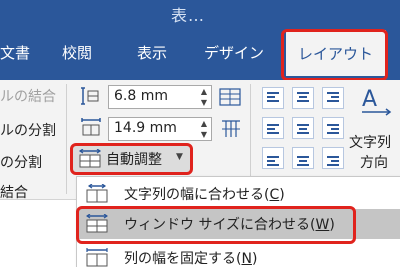 This screenshot has width=400, height=267. What do you see at coordinates (333, 158) in the screenshot?
I see `align-bottom-right-button` at bounding box center [333, 158].